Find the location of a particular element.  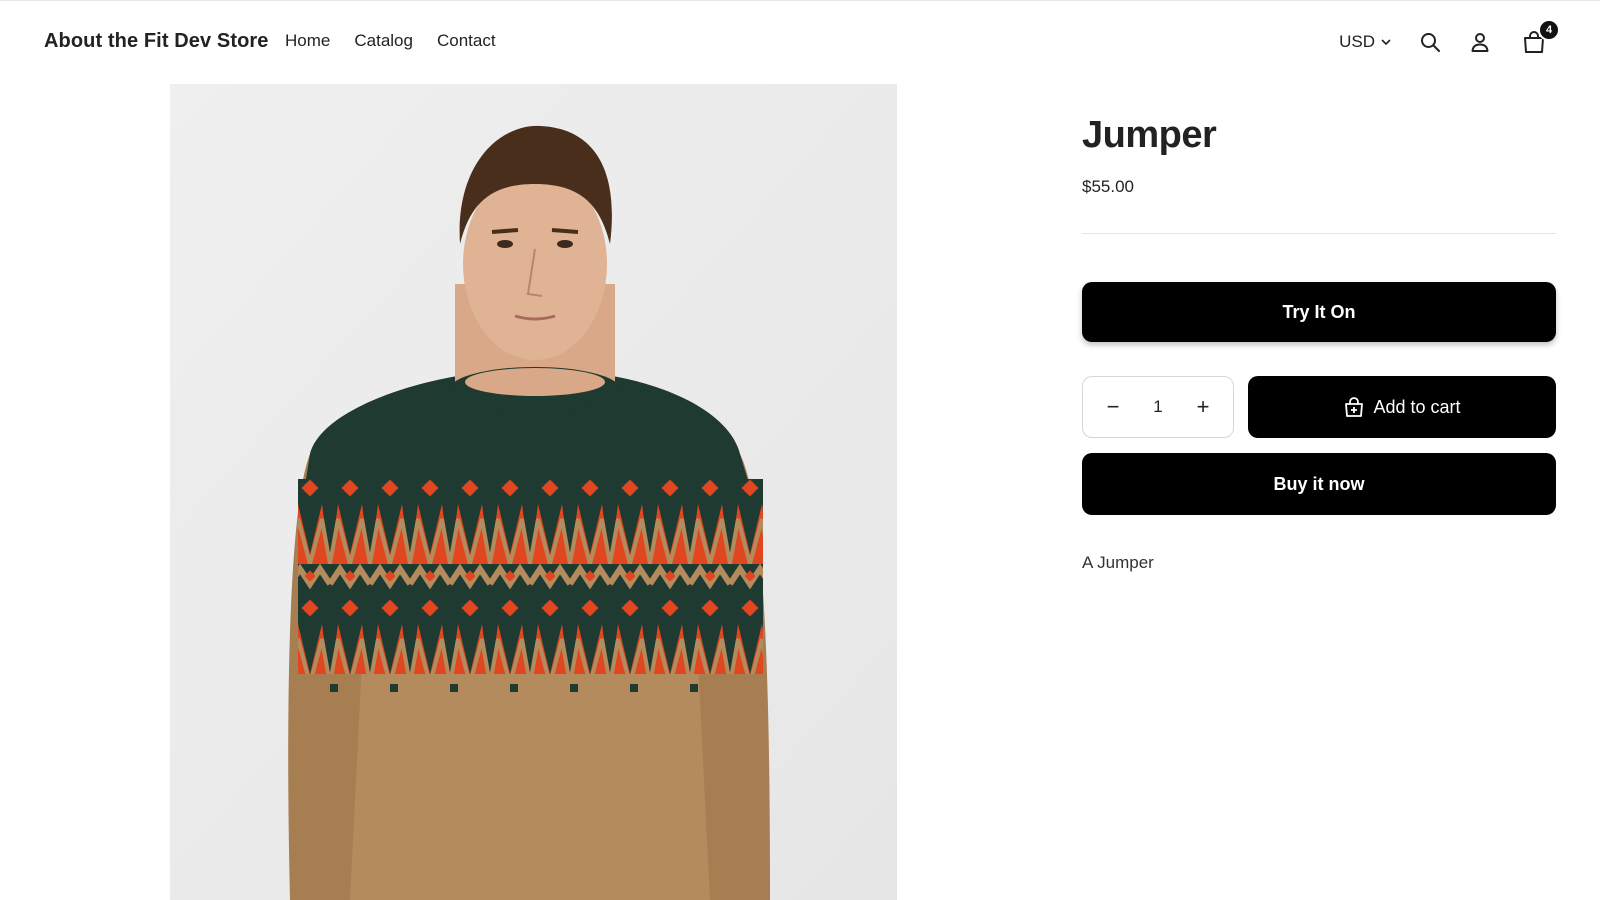

main-nav: Home Catalog Contact is located at coordinates (402, 41).